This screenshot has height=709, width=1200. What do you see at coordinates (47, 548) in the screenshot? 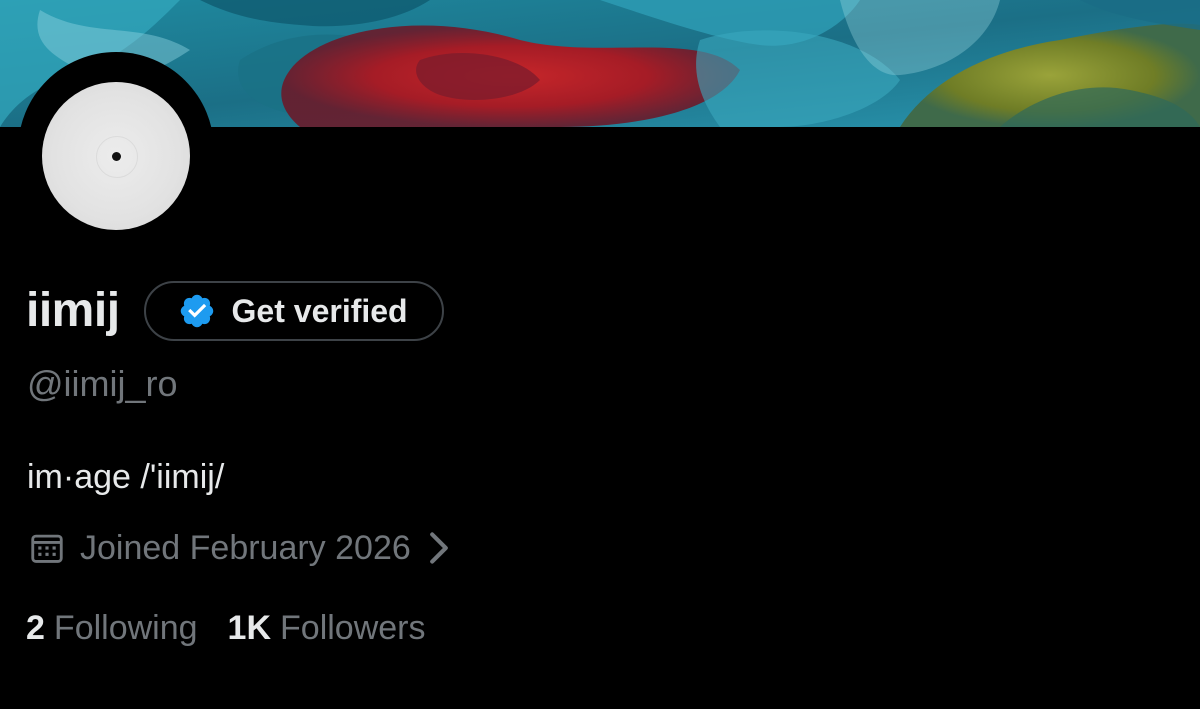
I see `calendar-icon` at bounding box center [47, 548].